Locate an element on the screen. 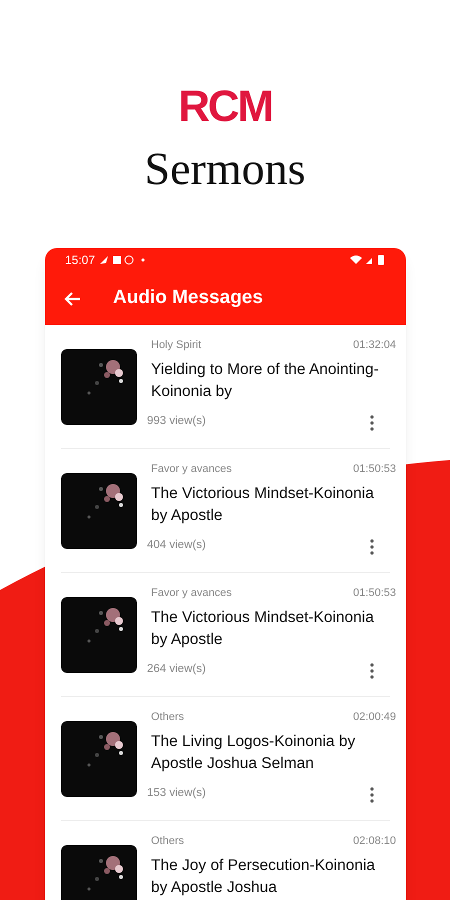  page-heading: Sermons is located at coordinates (225, 169).